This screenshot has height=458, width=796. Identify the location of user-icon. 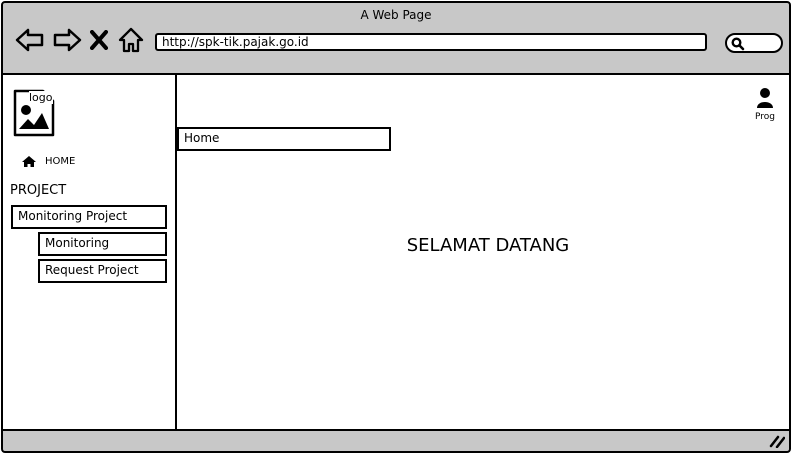
(765, 98).